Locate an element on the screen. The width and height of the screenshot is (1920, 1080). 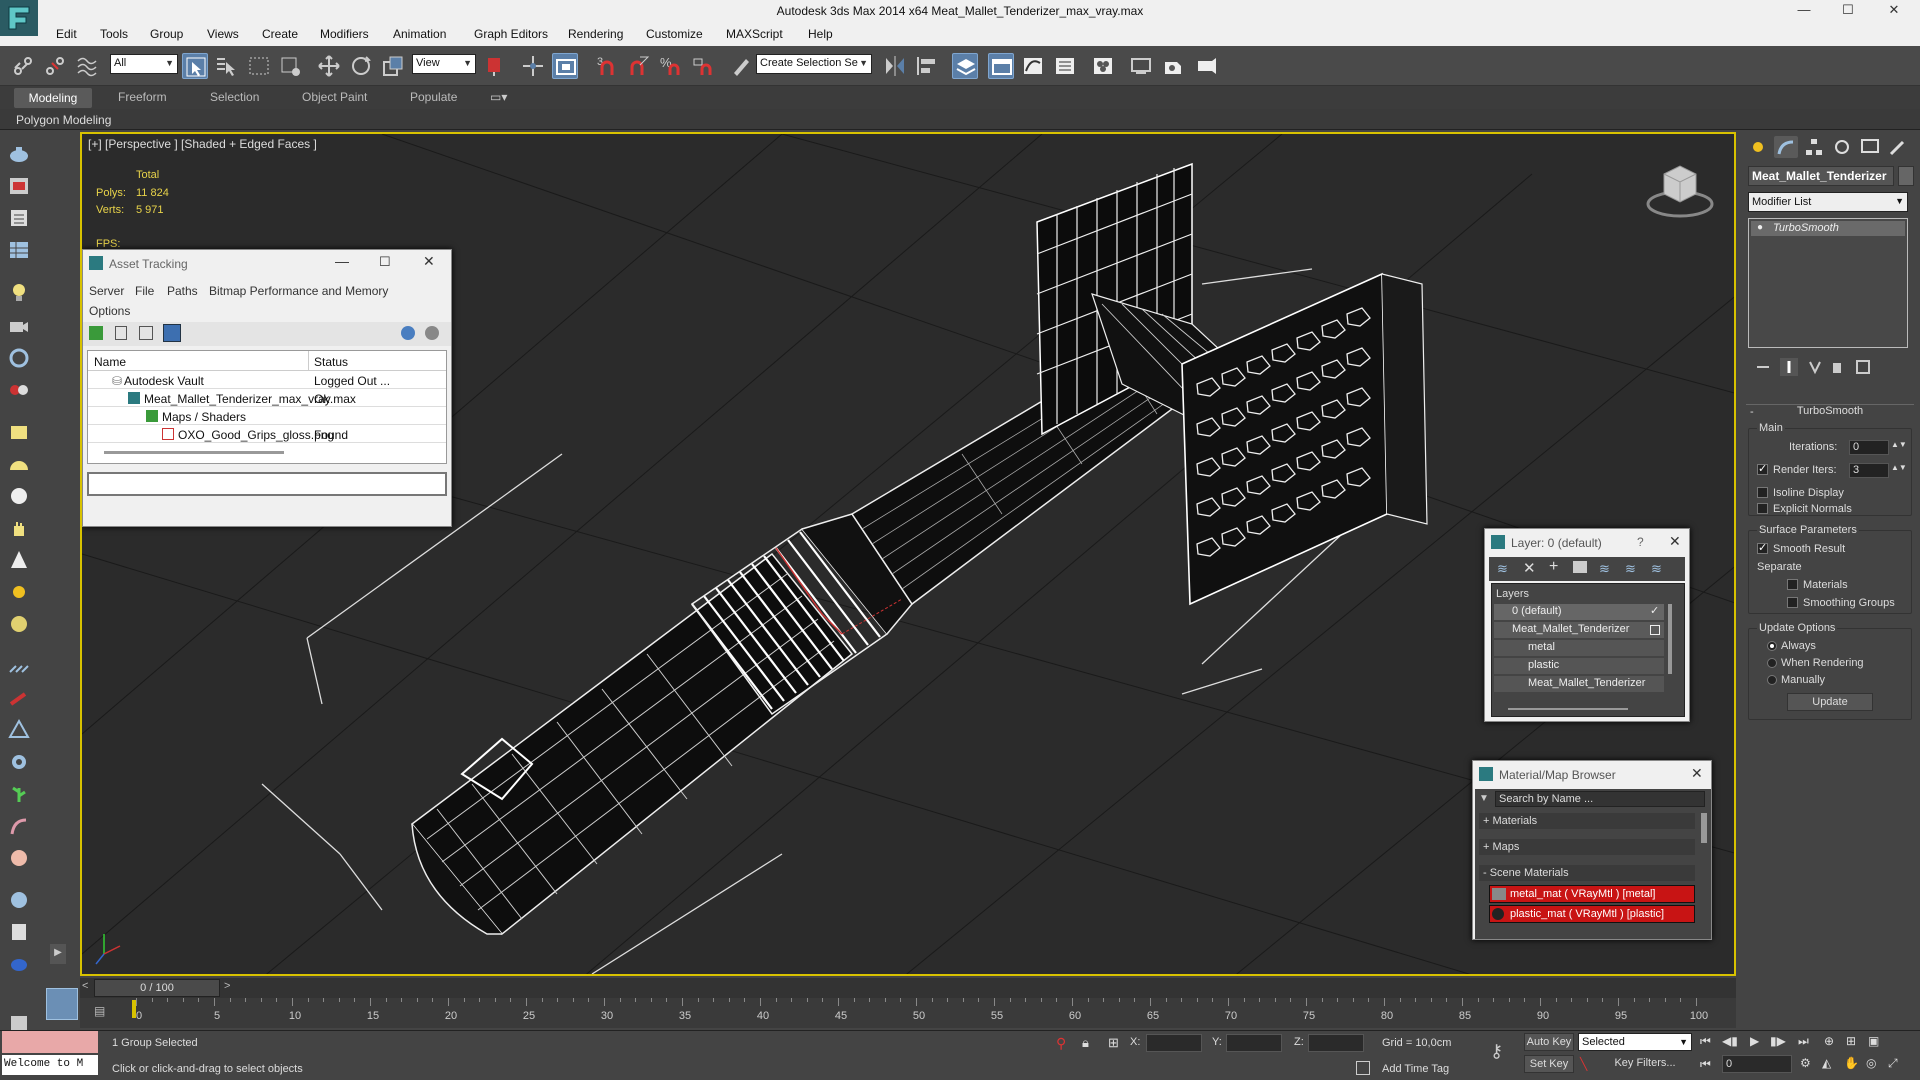
tab-modeling: Modeling is located at coordinates (53, 98).